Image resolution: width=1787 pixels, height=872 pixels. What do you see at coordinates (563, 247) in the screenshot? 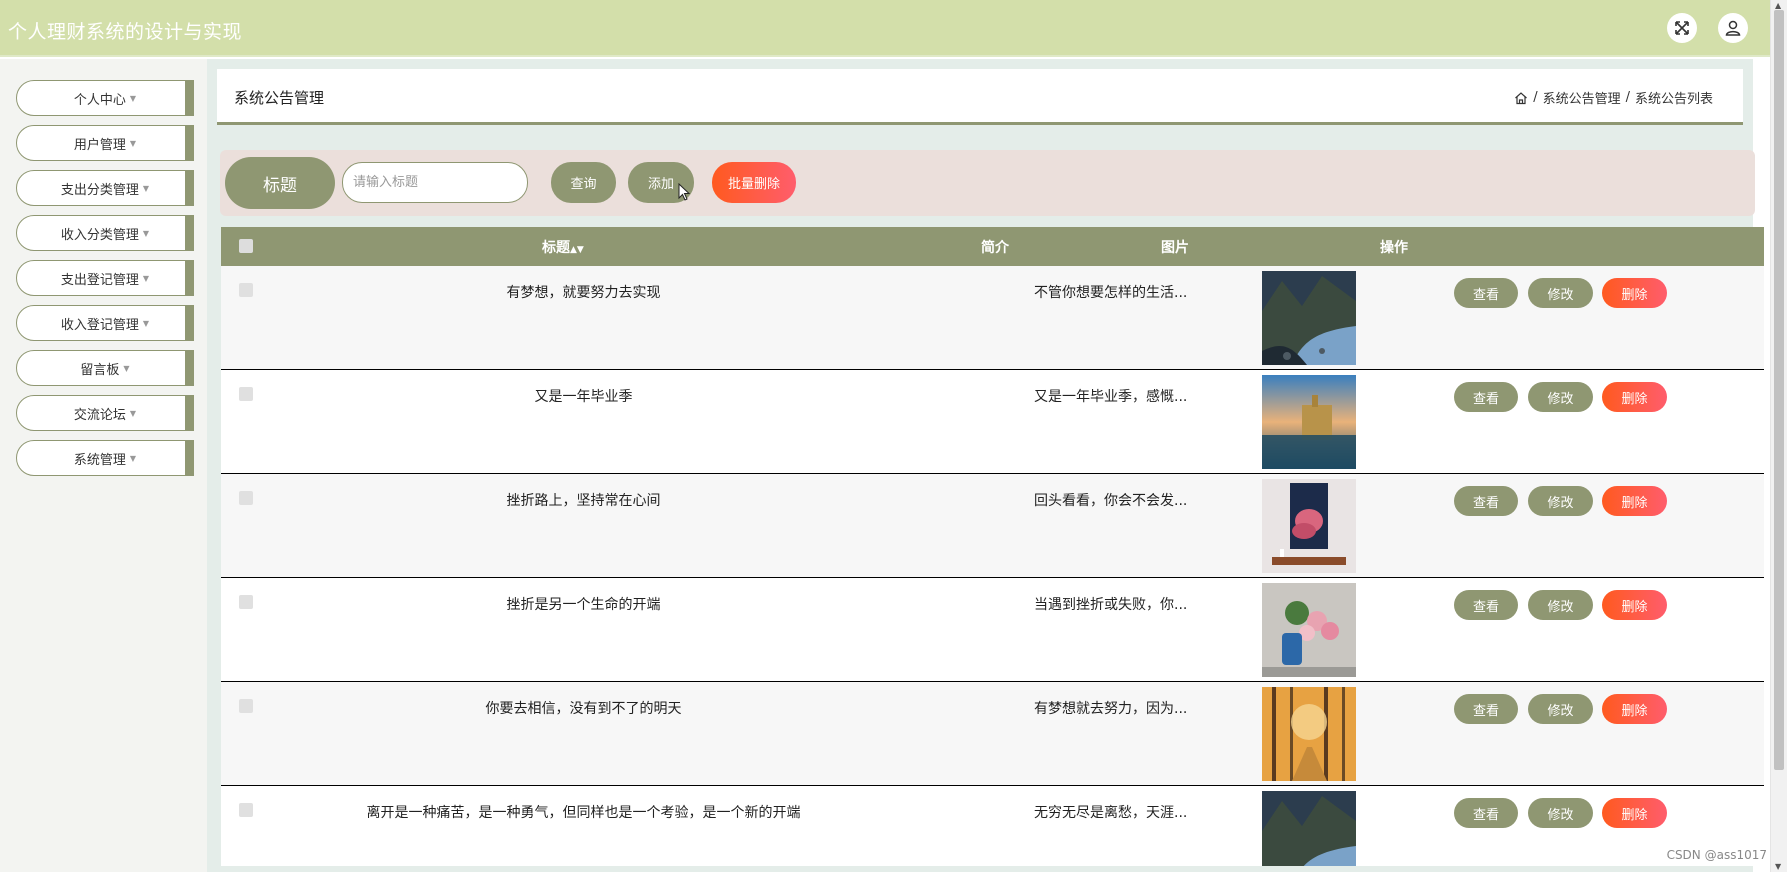
I see `column-header-title: 标题▲▼` at bounding box center [563, 247].